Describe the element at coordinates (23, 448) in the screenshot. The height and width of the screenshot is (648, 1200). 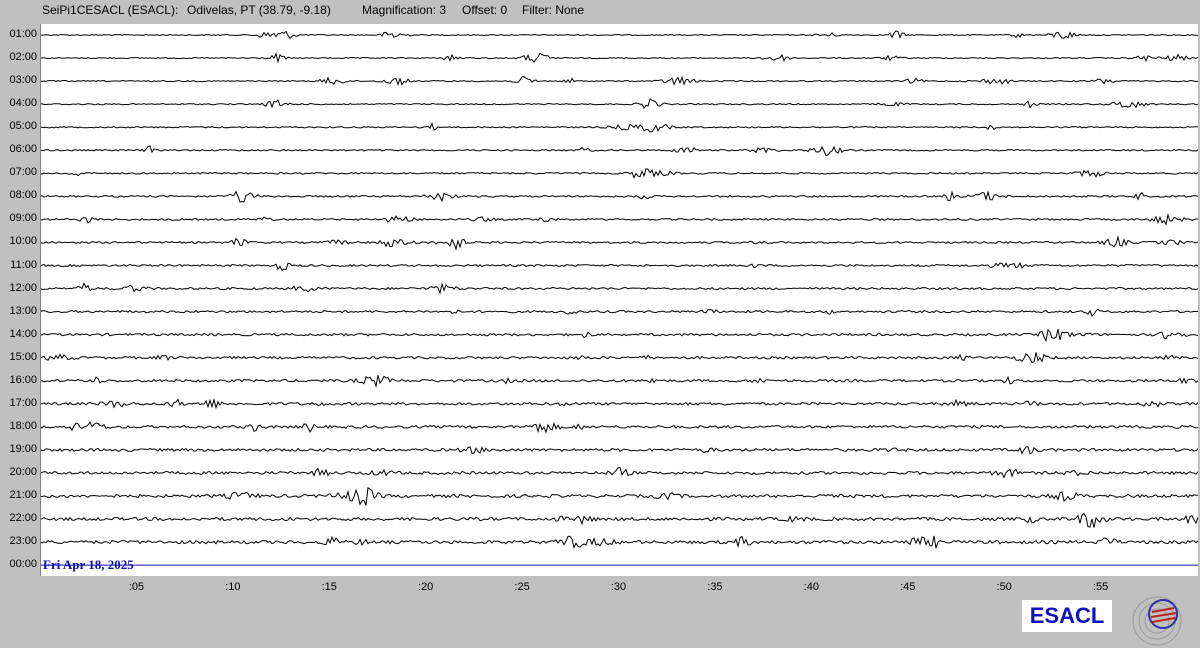
I see `hour-label: 19:00` at that location.